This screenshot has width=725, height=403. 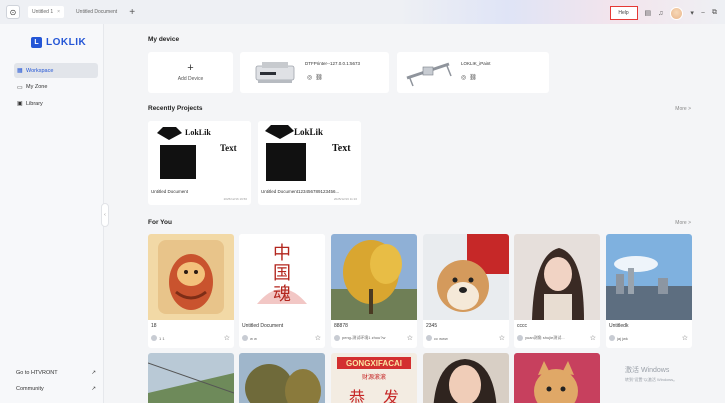 What do you see at coordinates (190, 68) in the screenshot?
I see `plus-icon: +` at bounding box center [190, 68].